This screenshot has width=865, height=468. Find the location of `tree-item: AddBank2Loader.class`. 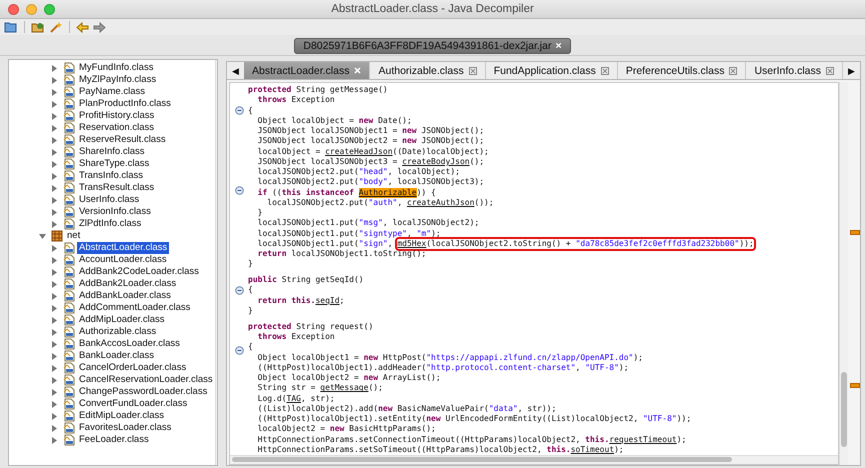

tree-item: AddBank2Loader.class is located at coordinates (127, 284).